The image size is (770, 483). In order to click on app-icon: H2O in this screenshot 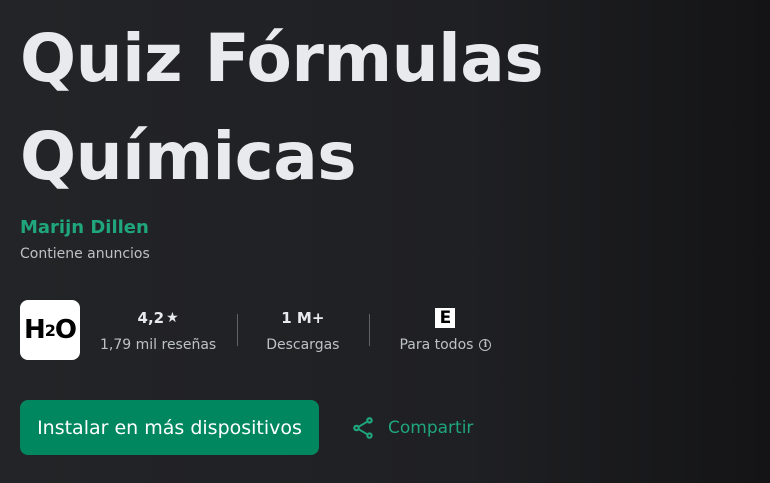, I will do `click(50, 330)`.